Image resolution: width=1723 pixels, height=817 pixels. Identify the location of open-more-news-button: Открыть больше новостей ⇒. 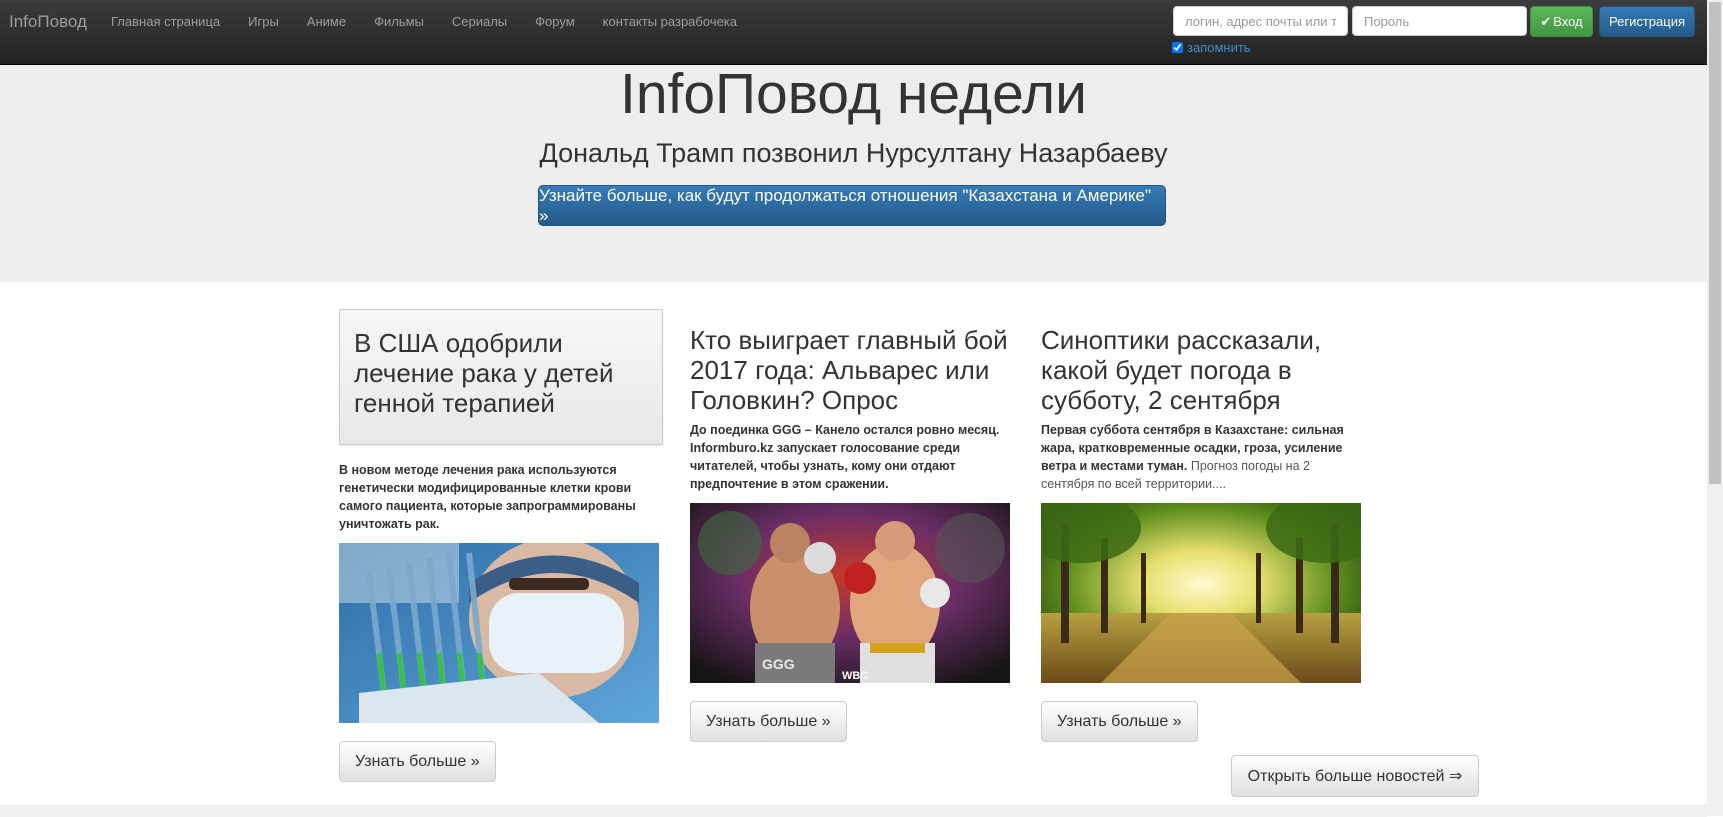
(1355, 776).